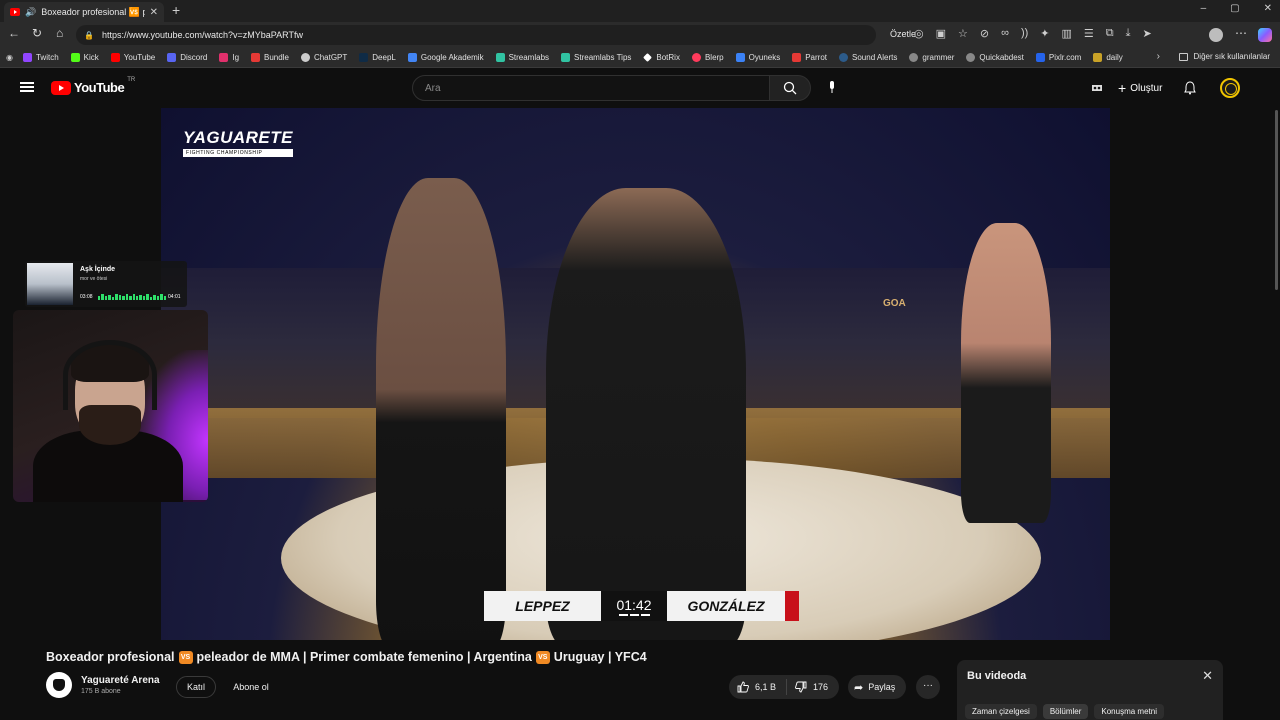  Describe the element at coordinates (1216, 35) in the screenshot. I see `profile-avatar` at that location.